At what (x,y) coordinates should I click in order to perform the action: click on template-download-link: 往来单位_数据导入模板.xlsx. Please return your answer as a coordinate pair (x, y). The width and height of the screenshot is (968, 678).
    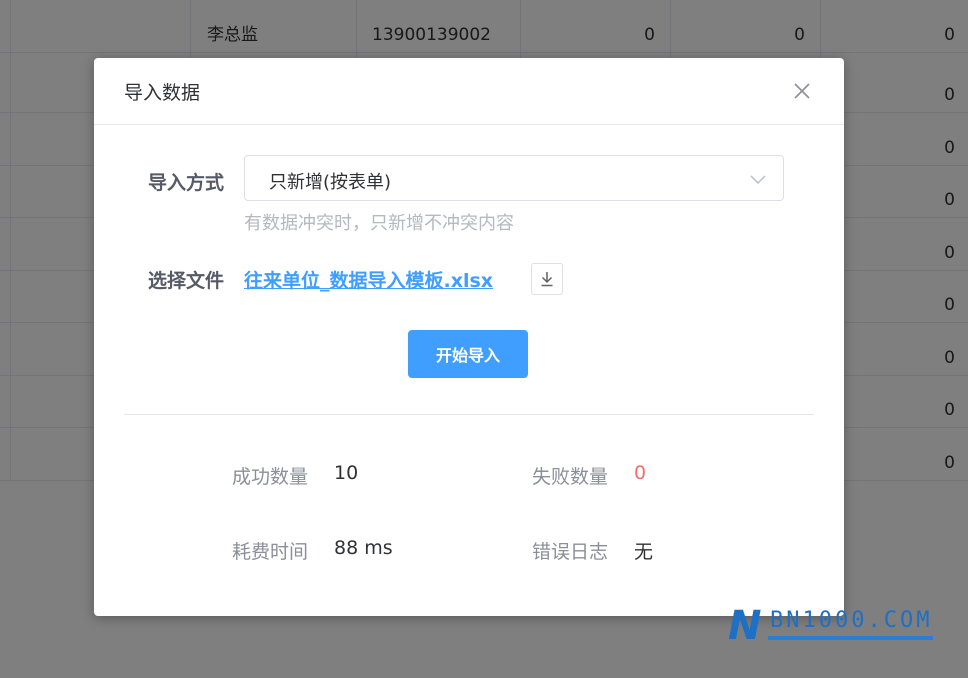
    Looking at the image, I should click on (368, 279).